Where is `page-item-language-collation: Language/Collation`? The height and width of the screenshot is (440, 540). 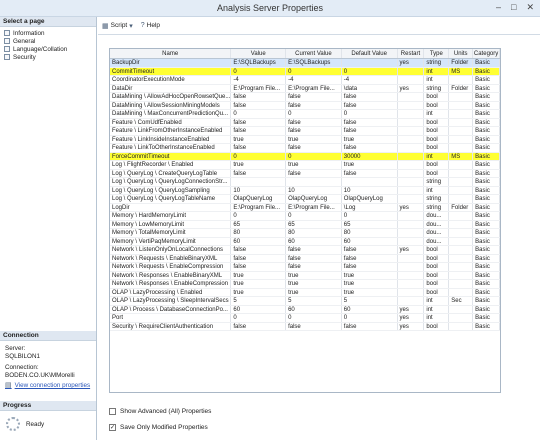 page-item-language-collation: Language/Collation is located at coordinates (48, 49).